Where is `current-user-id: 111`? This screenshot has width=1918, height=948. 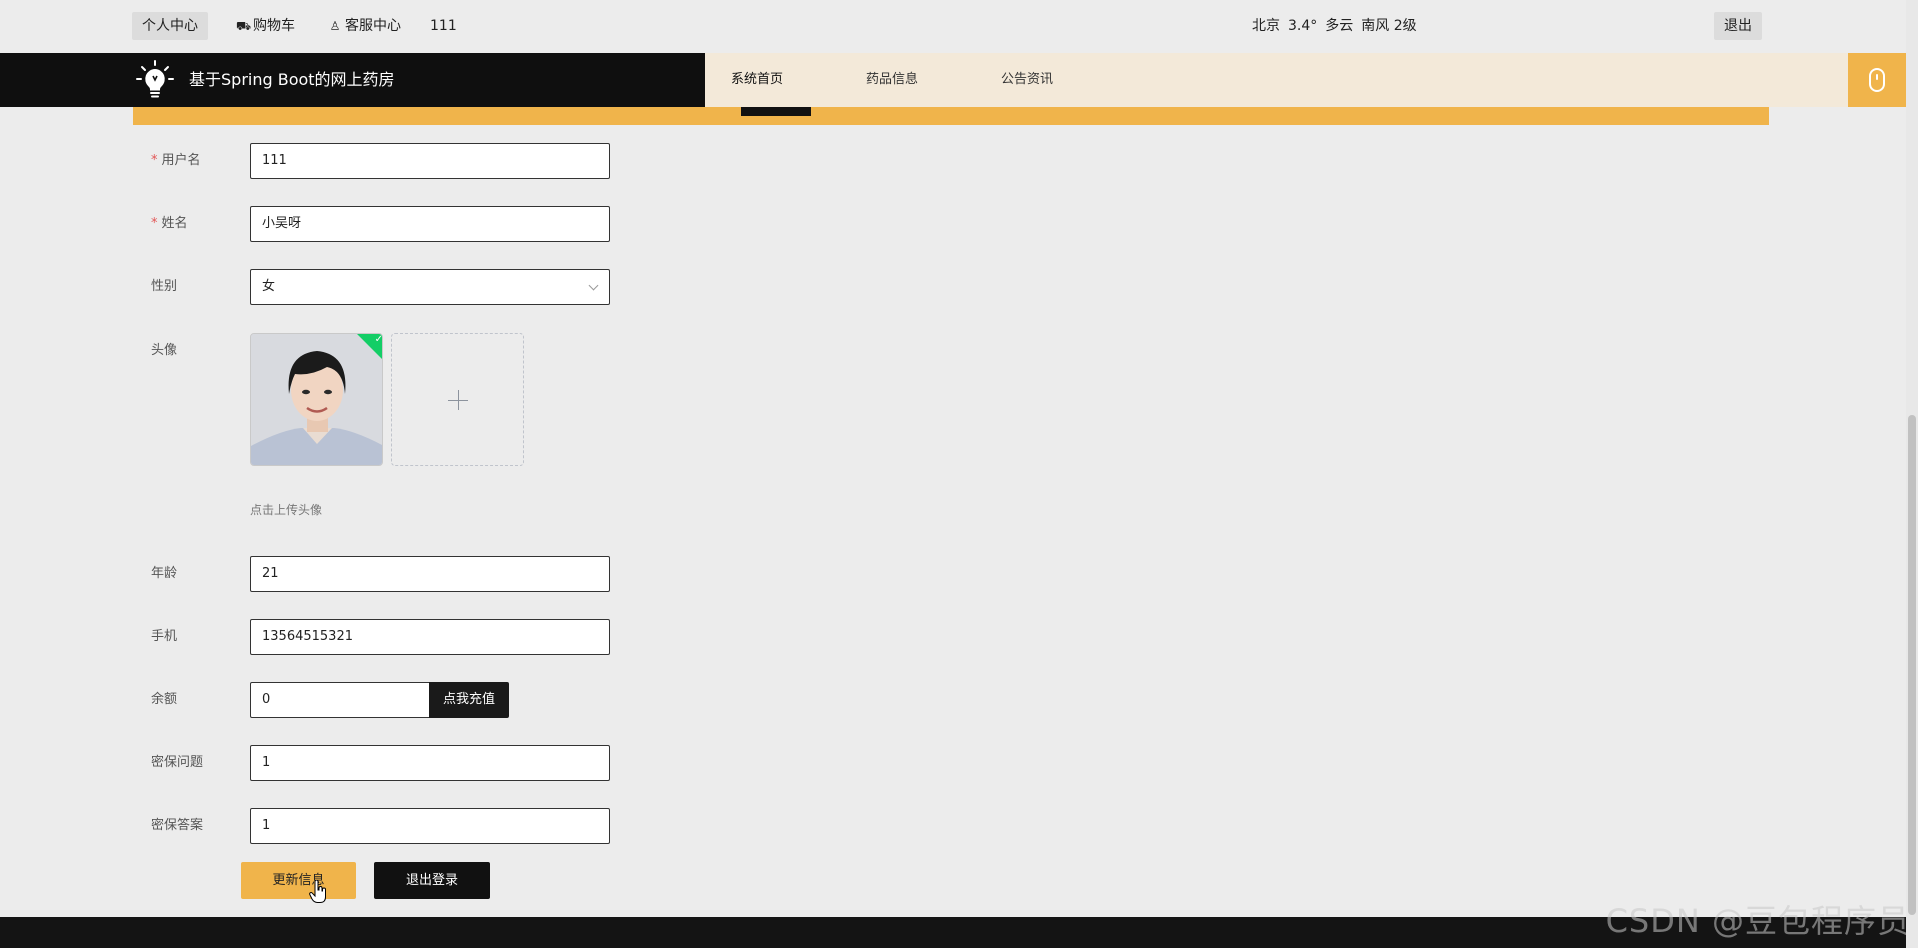
current-user-id: 111 is located at coordinates (443, 26).